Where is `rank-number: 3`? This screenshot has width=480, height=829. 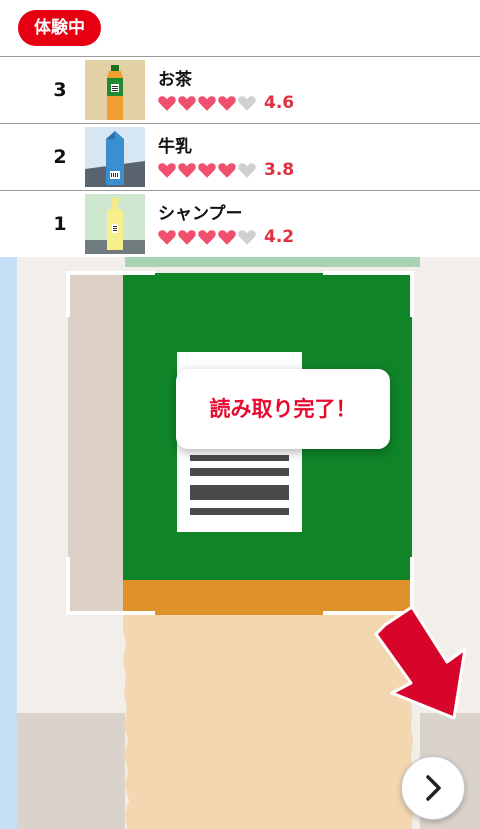
rank-number: 3 is located at coordinates (60, 90).